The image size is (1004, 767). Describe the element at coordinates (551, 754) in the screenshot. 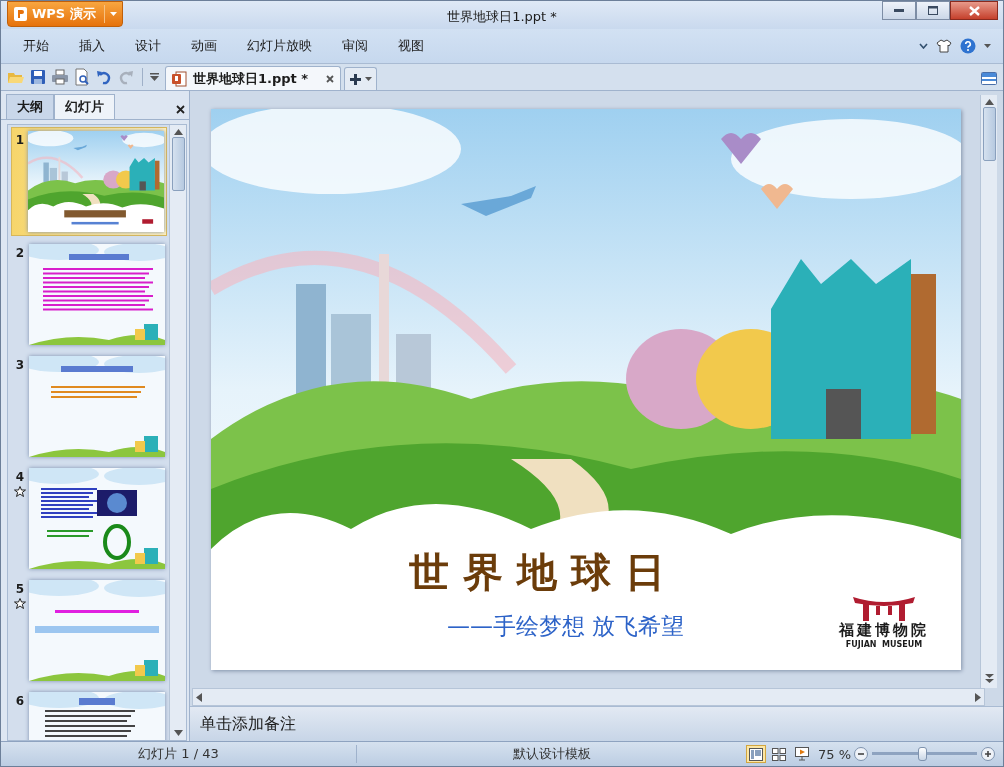

I see `template-name: 默认设计模板` at that location.